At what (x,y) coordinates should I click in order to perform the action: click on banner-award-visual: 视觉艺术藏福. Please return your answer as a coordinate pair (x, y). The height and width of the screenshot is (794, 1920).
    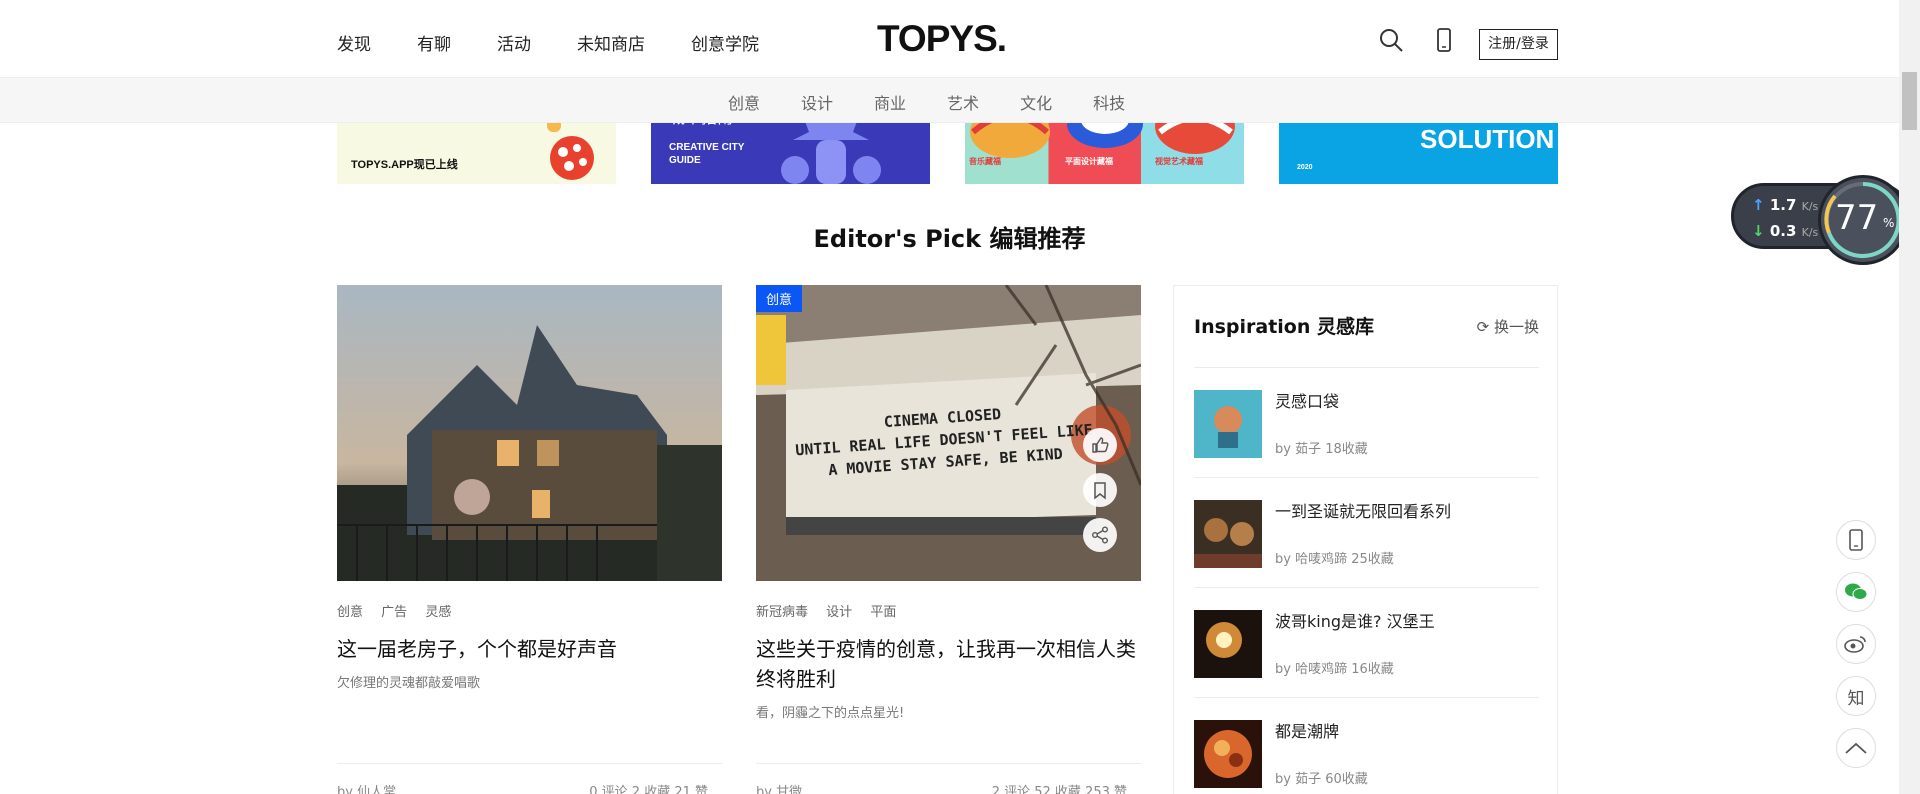
    Looking at the image, I should click on (1179, 161).